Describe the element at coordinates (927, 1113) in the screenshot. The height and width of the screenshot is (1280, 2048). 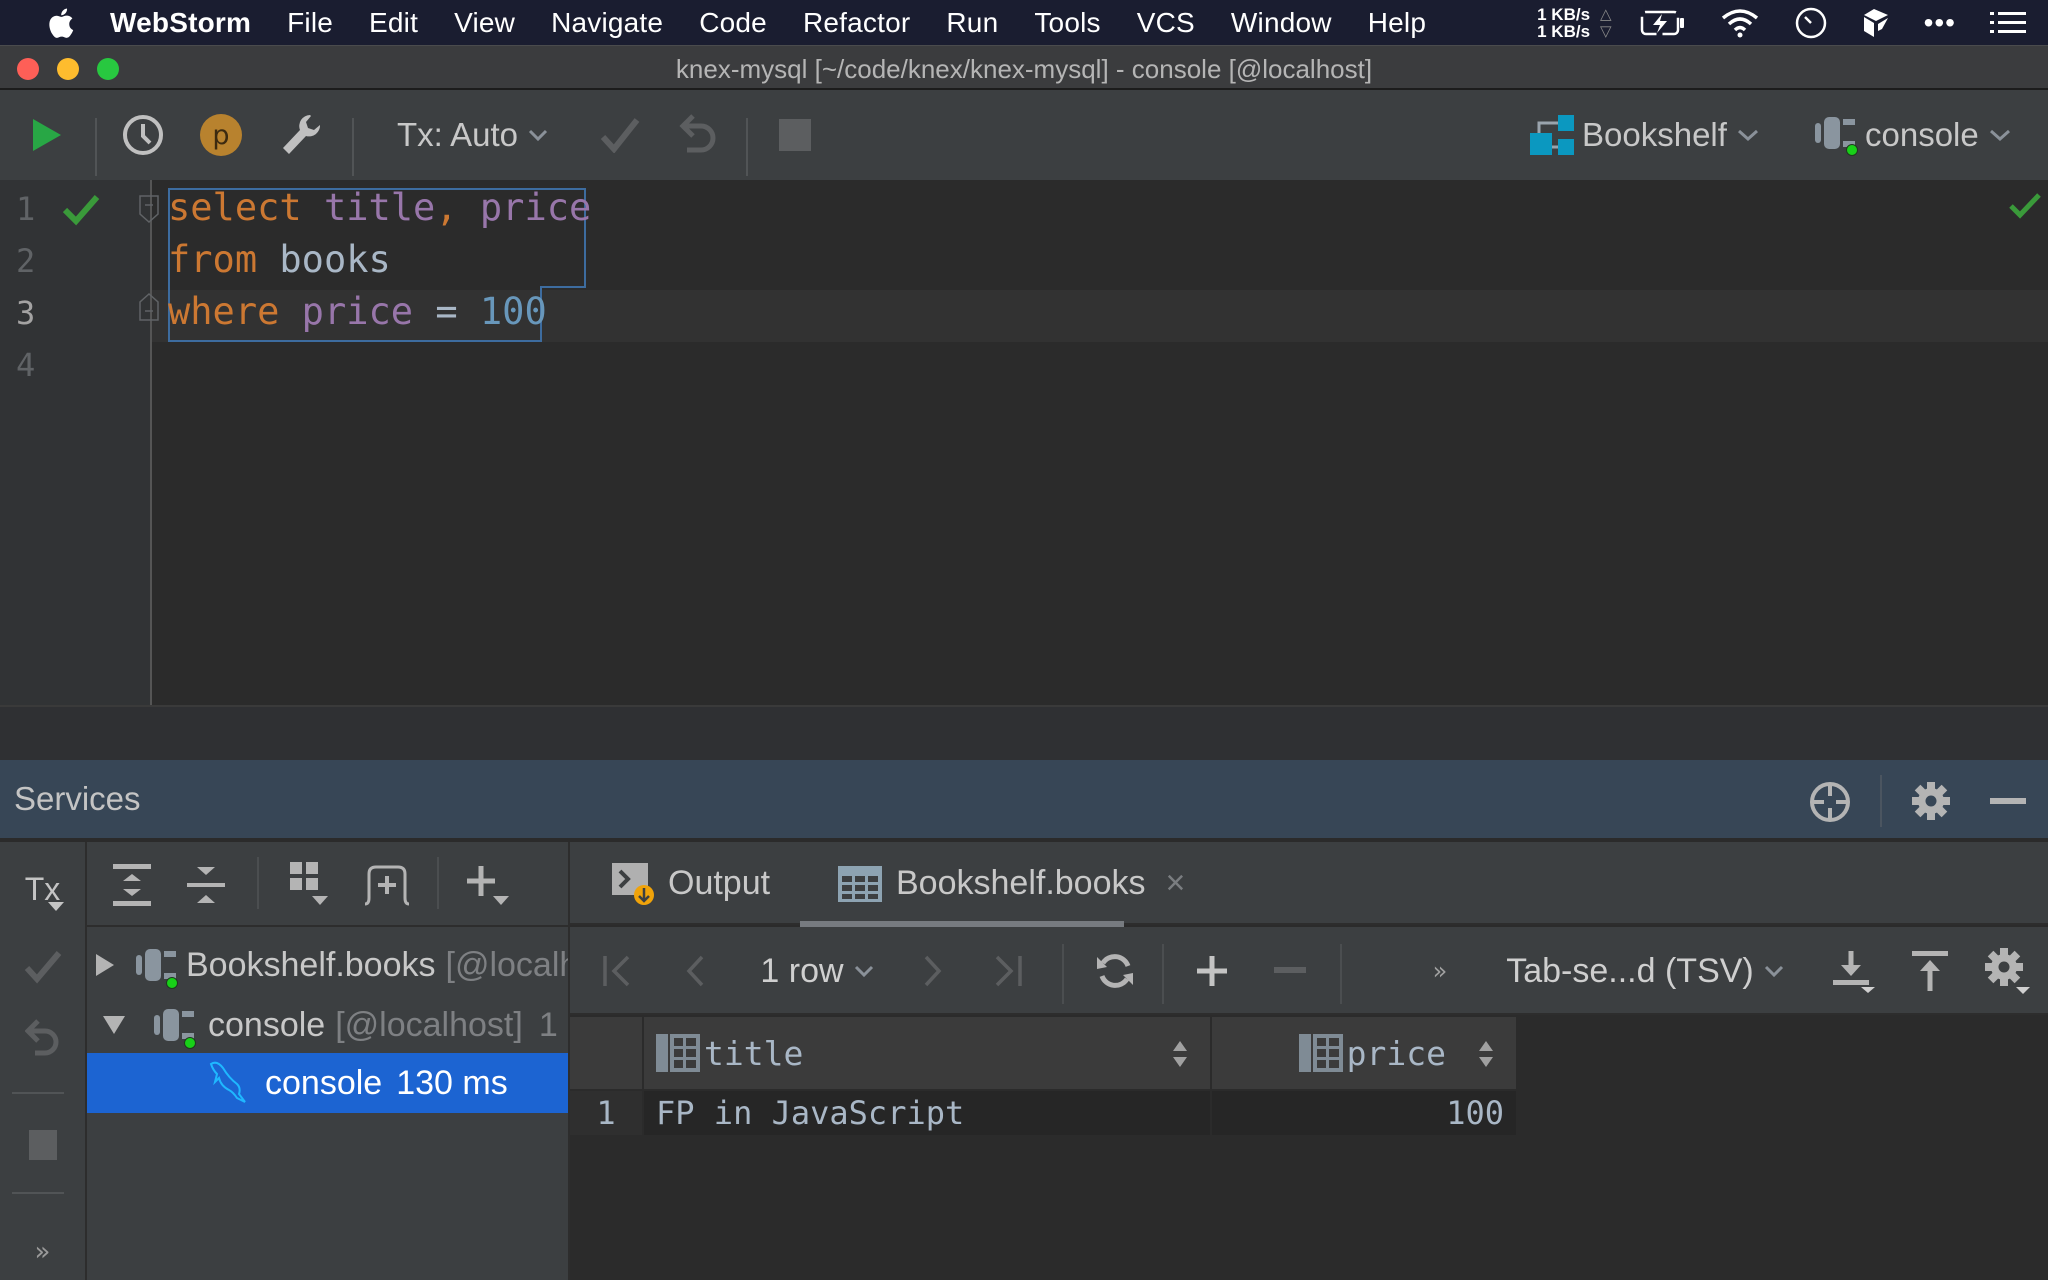
I see `cell-title: FP in JavaScript` at that location.